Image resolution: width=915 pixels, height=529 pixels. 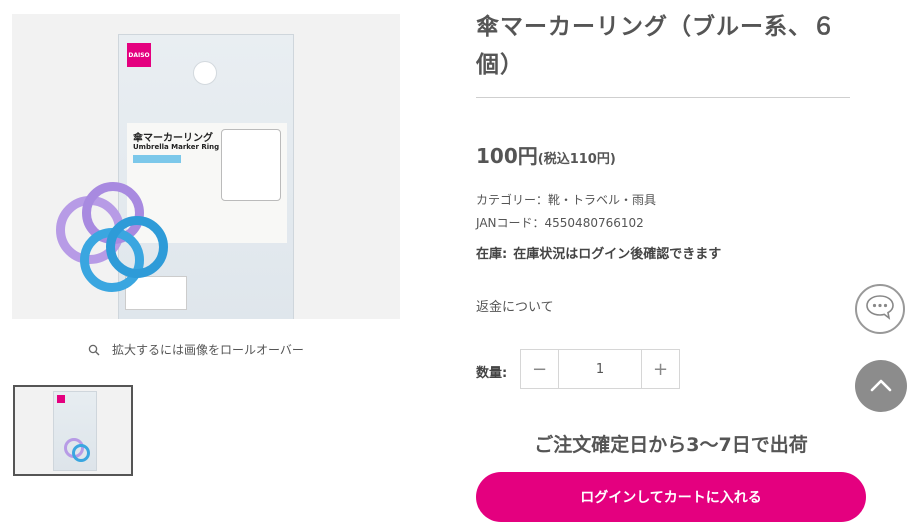 I want to click on search-icon, so click(x=94, y=350).